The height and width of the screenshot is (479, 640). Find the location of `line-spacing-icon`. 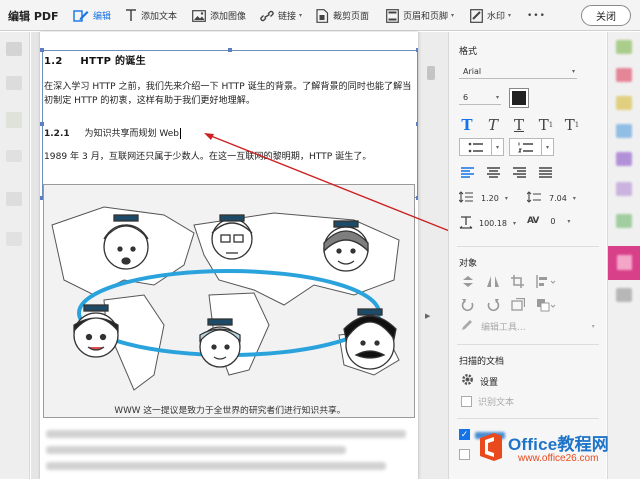

line-spacing-icon is located at coordinates (465, 198).